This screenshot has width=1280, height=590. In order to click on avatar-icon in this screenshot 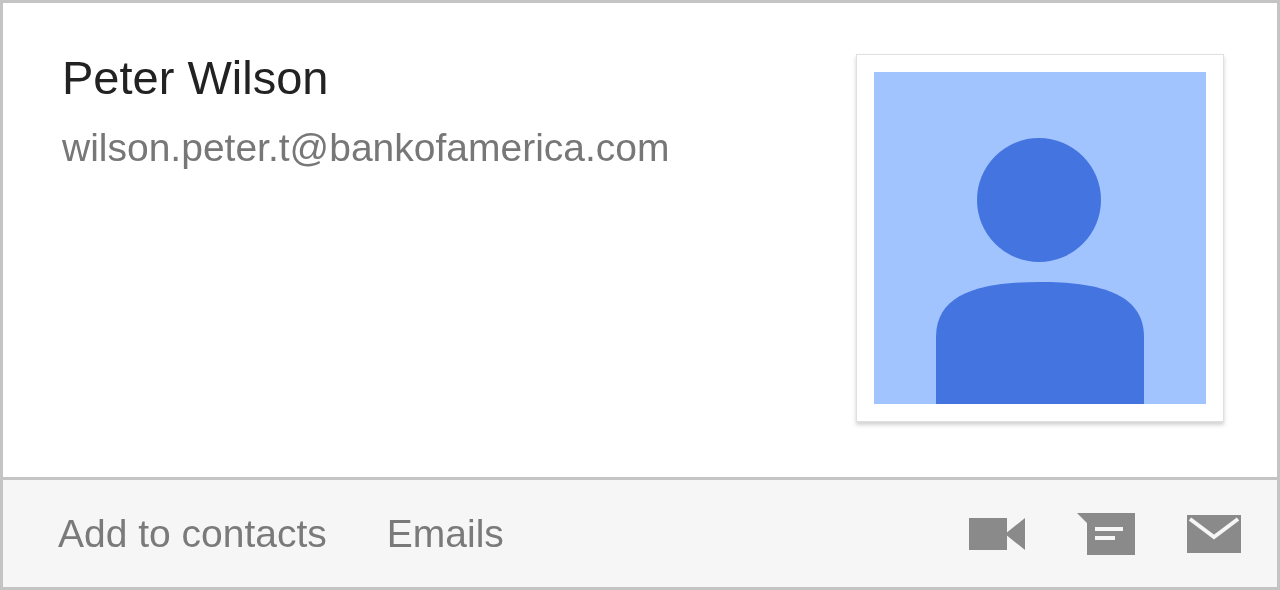, I will do `click(1040, 238)`.